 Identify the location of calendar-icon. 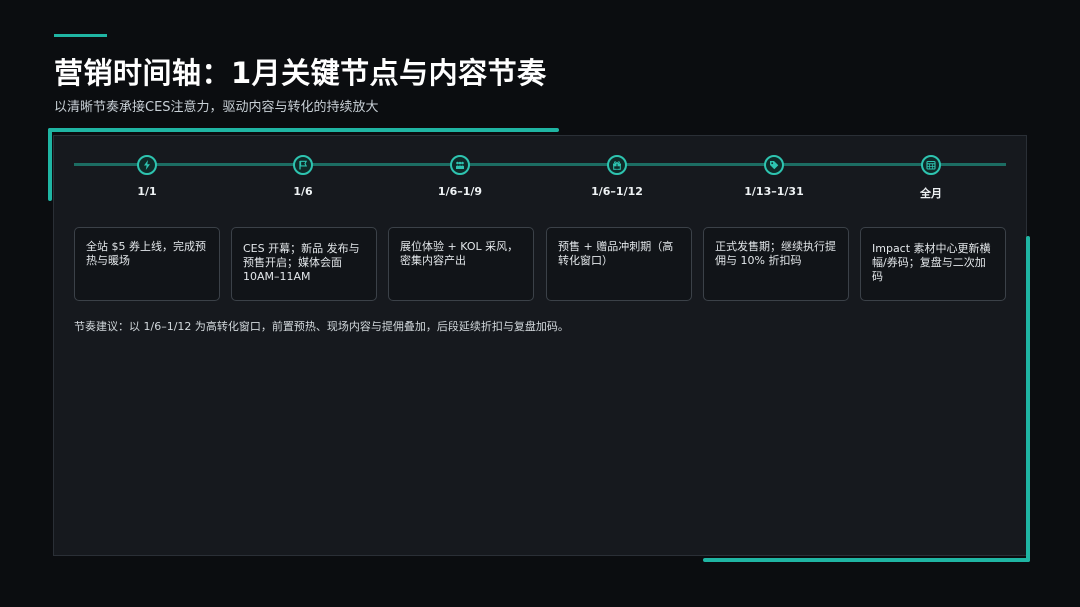
(931, 165).